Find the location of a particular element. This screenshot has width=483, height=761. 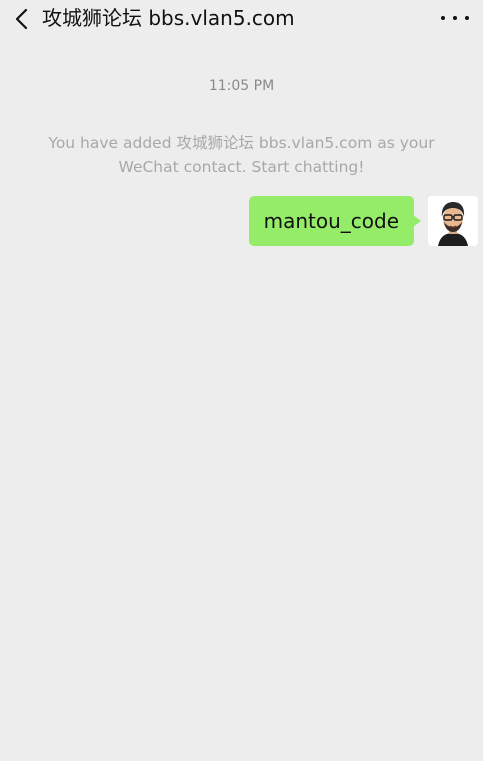

chat-title: 攻城狮论坛 bbs.vlan5.com is located at coordinates (168, 18).